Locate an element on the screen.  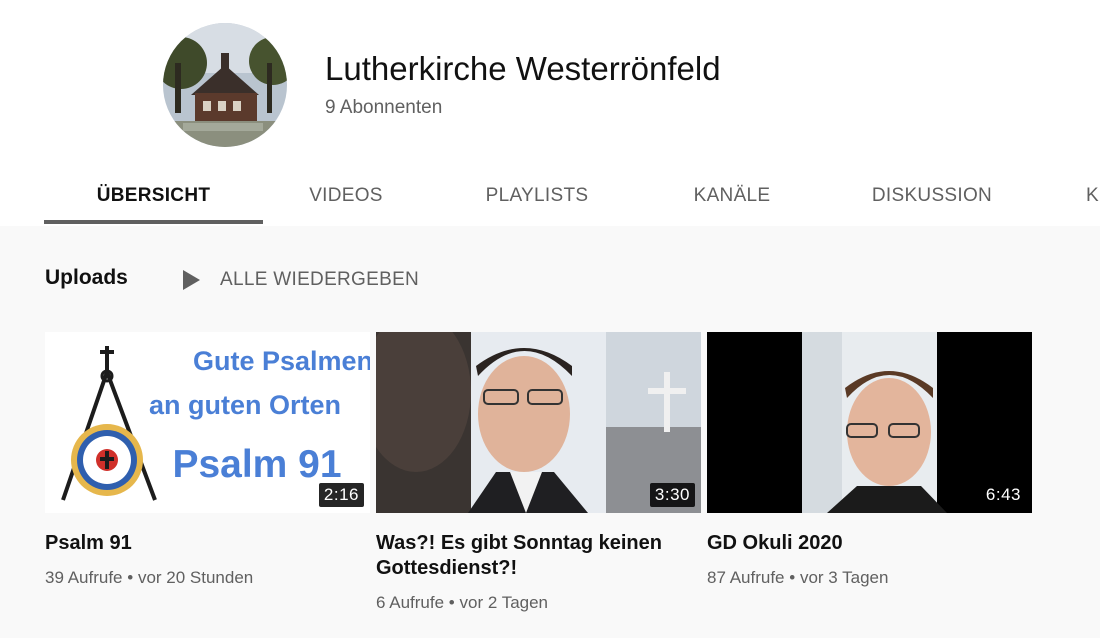
upload-age: vor 20 Stunden is located at coordinates (195, 577).